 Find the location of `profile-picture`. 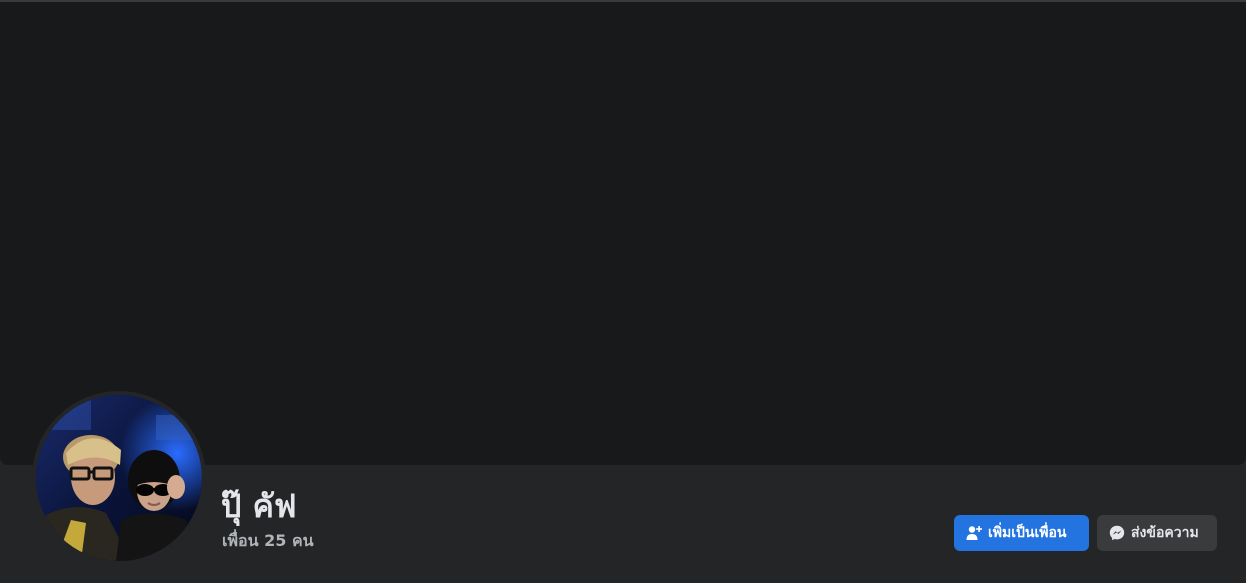

profile-picture is located at coordinates (119, 478).